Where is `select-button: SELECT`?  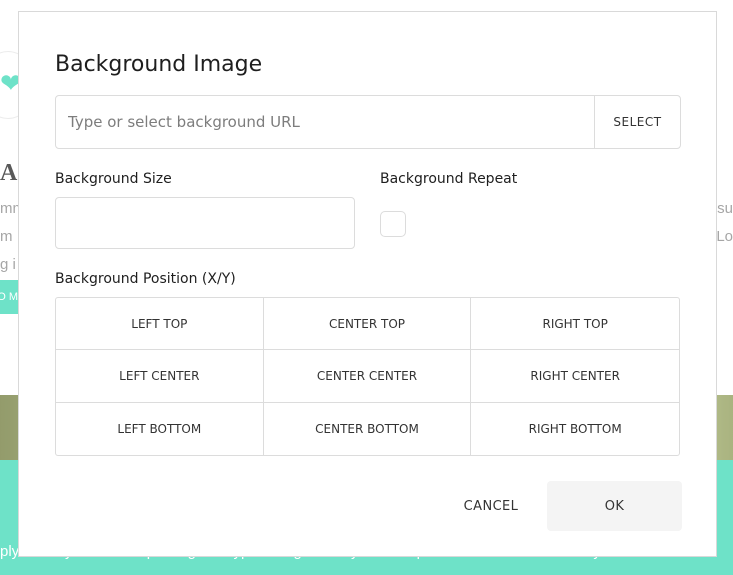 select-button: SELECT is located at coordinates (637, 122).